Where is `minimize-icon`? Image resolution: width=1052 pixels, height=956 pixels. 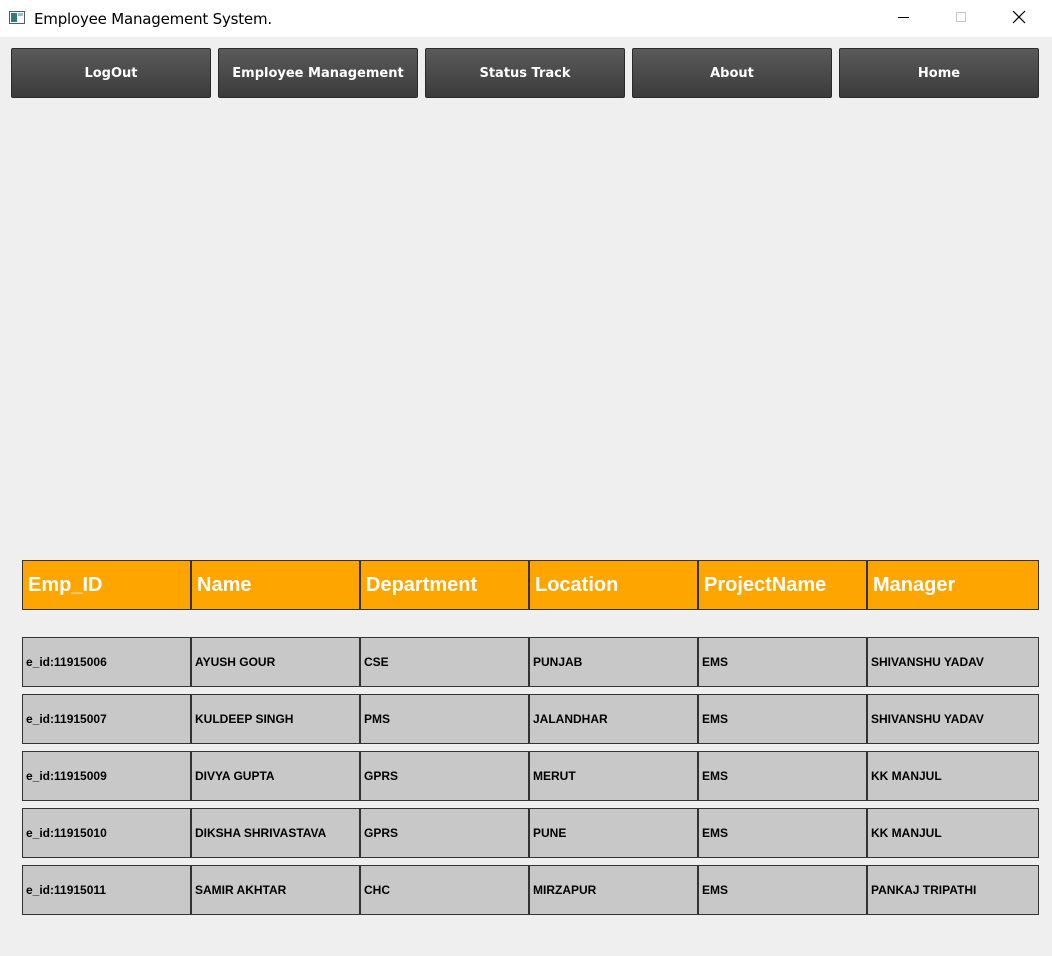 minimize-icon is located at coordinates (903, 17).